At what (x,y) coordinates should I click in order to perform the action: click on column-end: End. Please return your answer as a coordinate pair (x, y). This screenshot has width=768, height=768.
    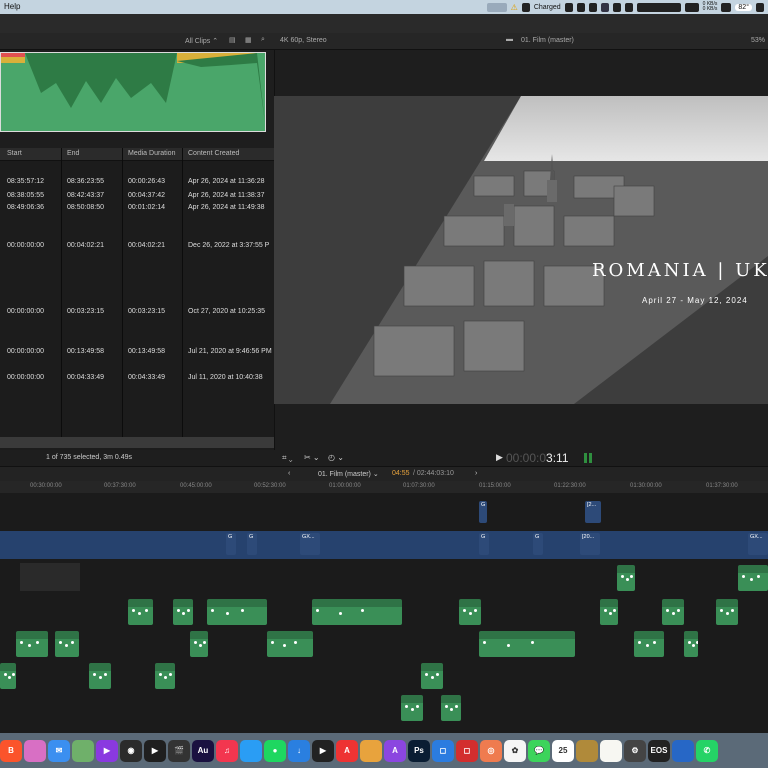
    Looking at the image, I should click on (73, 153).